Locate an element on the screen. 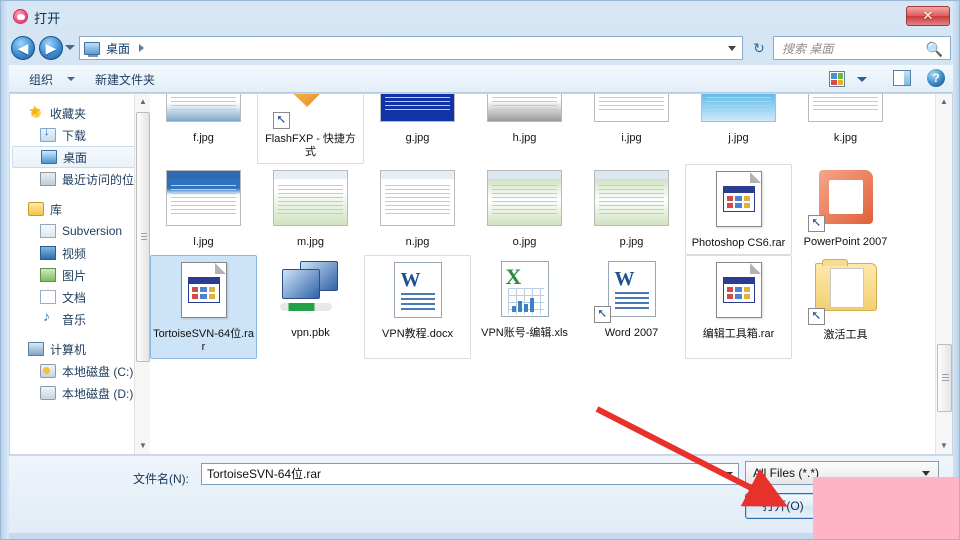  file-item: m.jpg is located at coordinates (310, 209).